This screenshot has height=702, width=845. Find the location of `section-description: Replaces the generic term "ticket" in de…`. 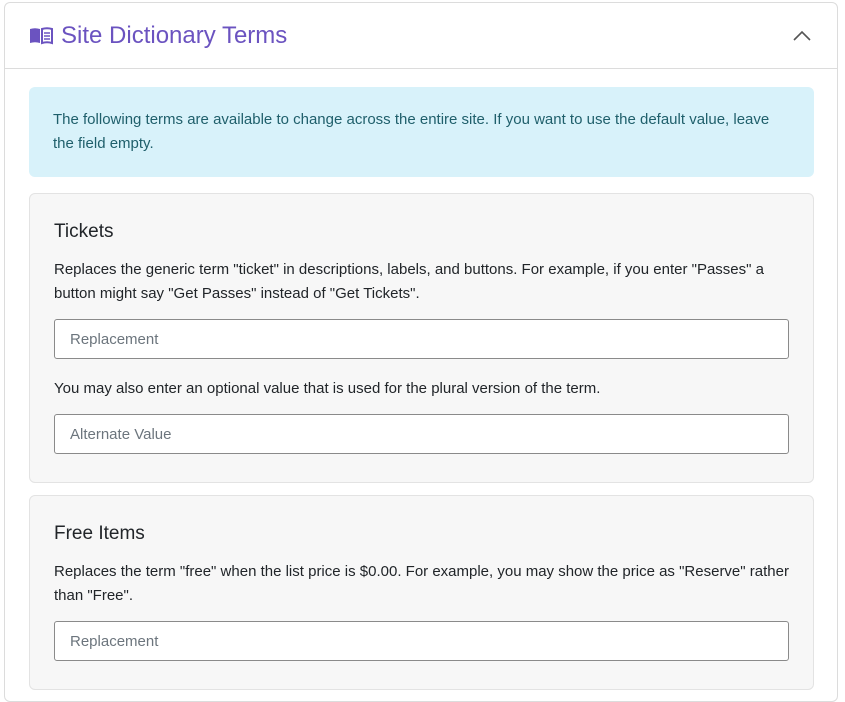

section-description: Replaces the generic term "ticket" in de… is located at coordinates (409, 281).